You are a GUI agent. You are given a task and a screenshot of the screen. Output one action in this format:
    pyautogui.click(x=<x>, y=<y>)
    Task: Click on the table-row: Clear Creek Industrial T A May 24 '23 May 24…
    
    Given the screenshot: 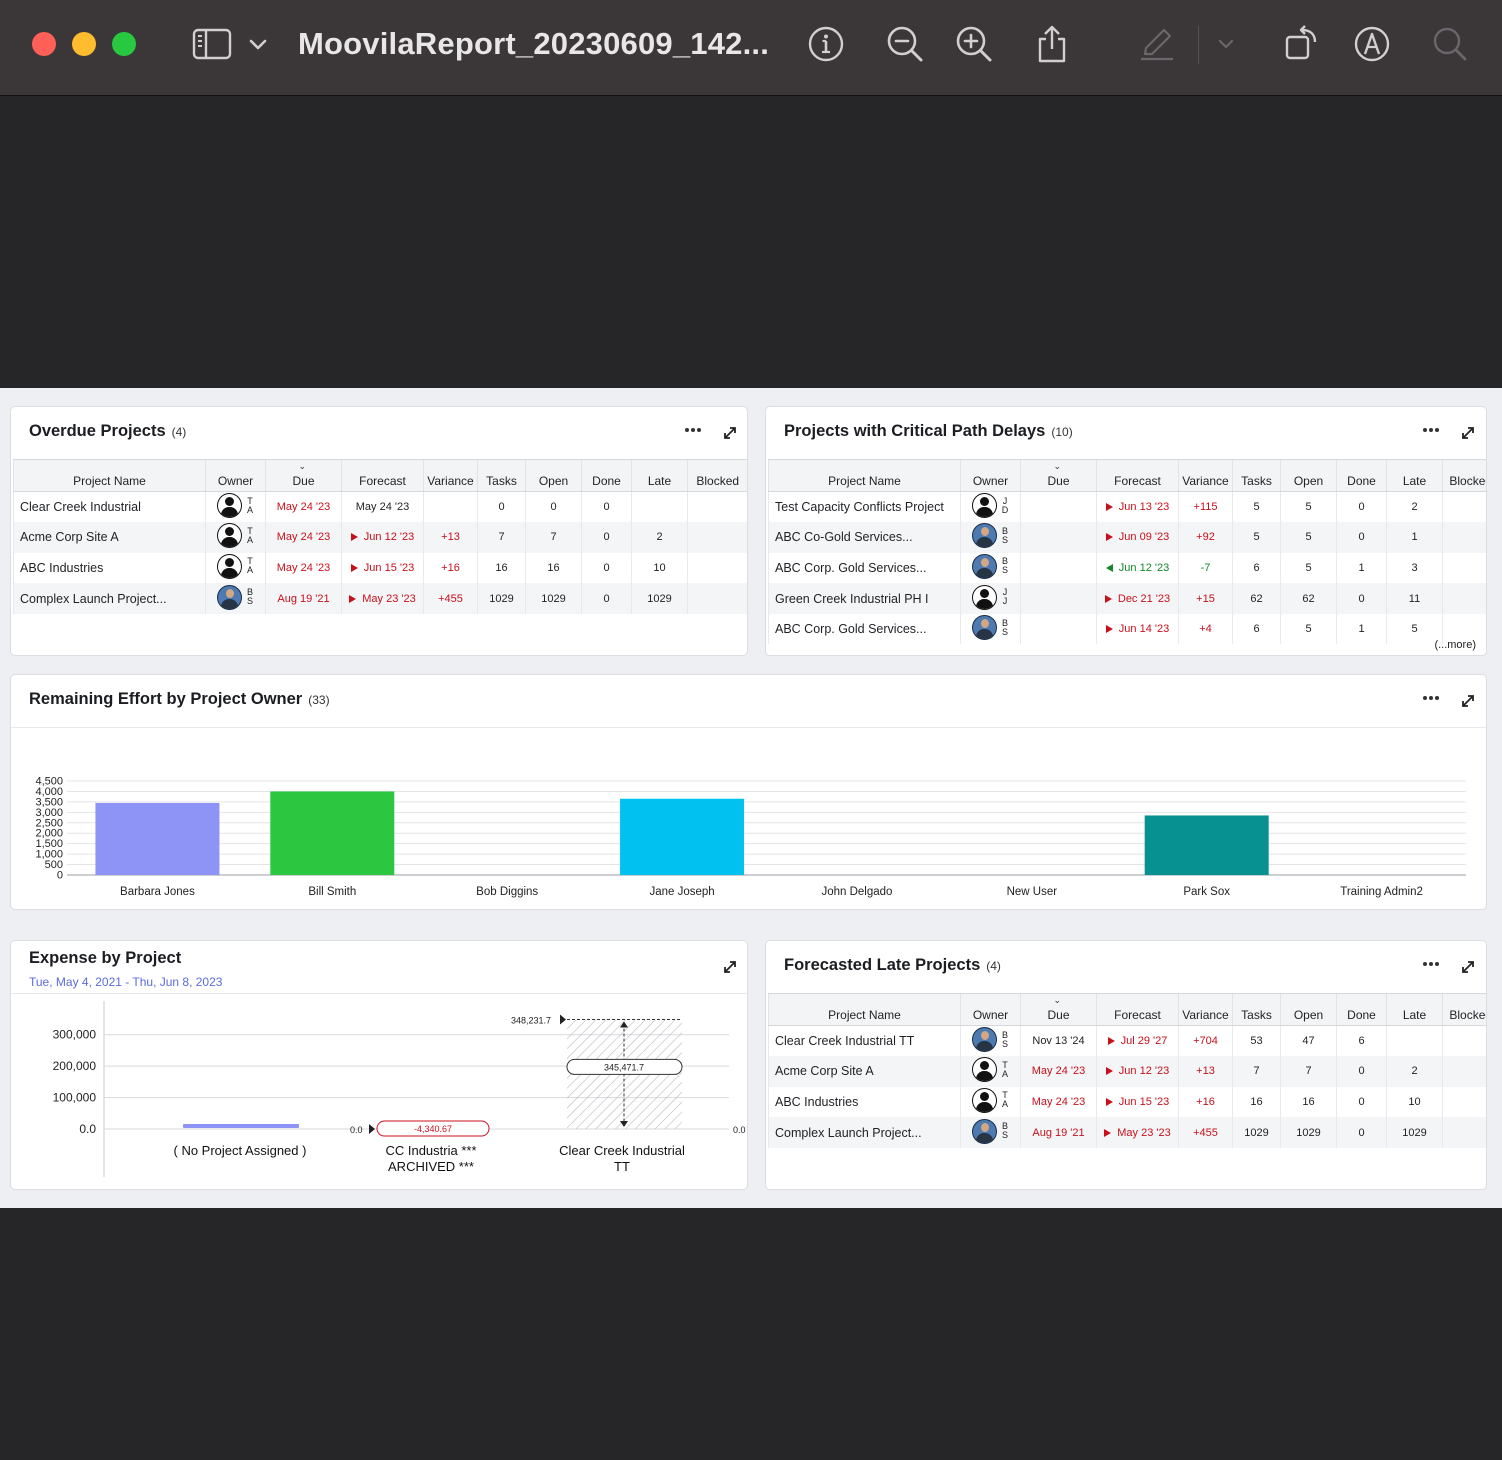 What is the action you would take?
    pyautogui.click(x=380, y=507)
    